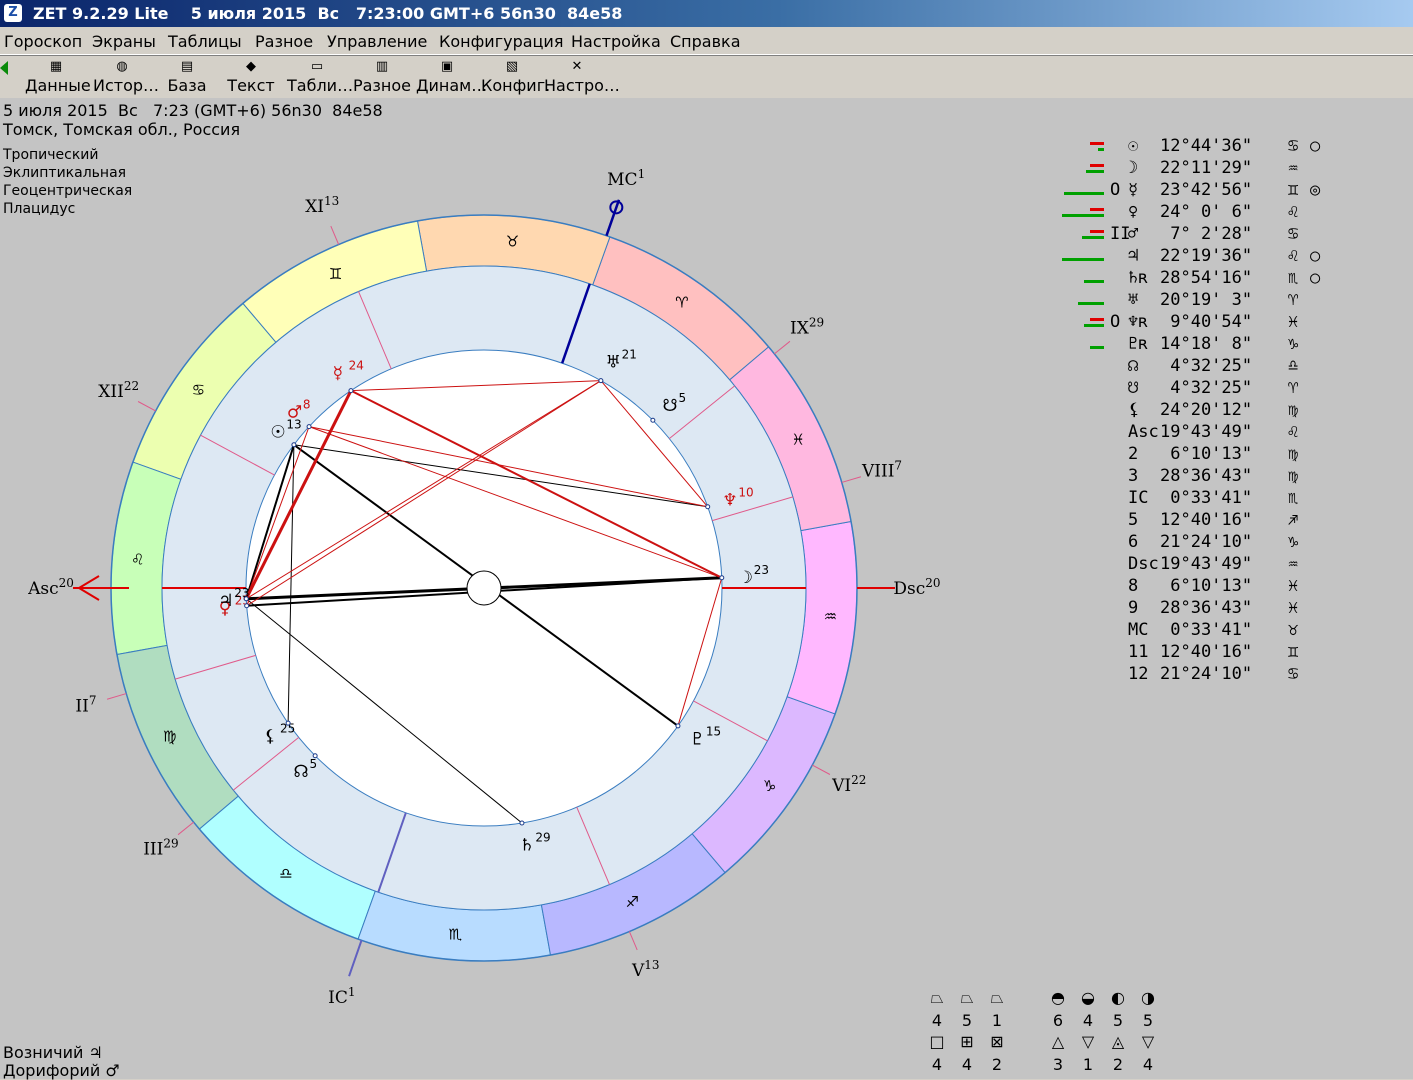  Describe the element at coordinates (501, 41) in the screenshot. I see `menu-configuration: Конфигурация` at that location.